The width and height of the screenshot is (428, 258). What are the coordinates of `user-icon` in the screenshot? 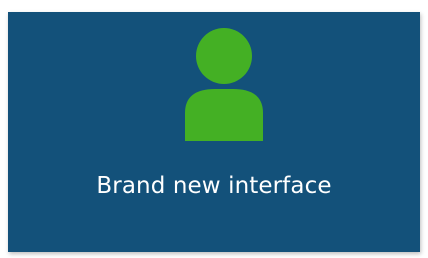 It's located at (223, 84).